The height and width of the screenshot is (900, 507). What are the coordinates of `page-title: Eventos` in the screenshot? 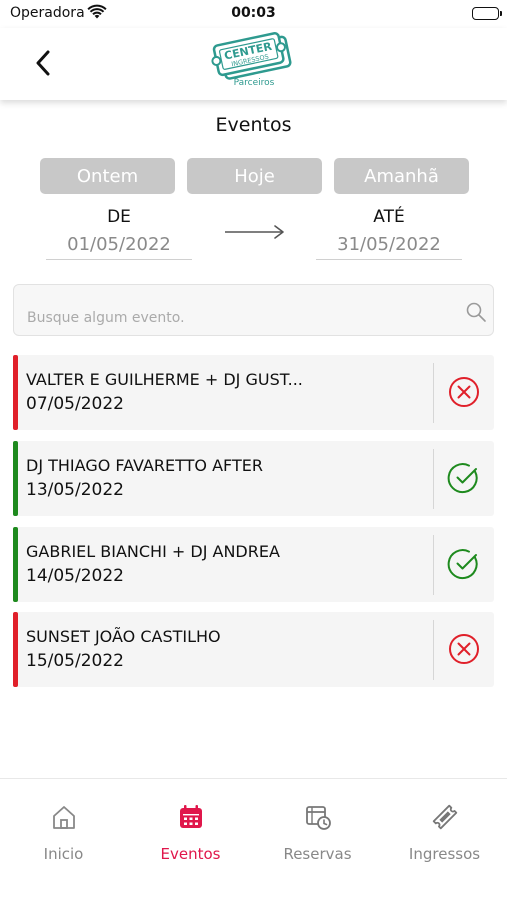 It's located at (253, 125).